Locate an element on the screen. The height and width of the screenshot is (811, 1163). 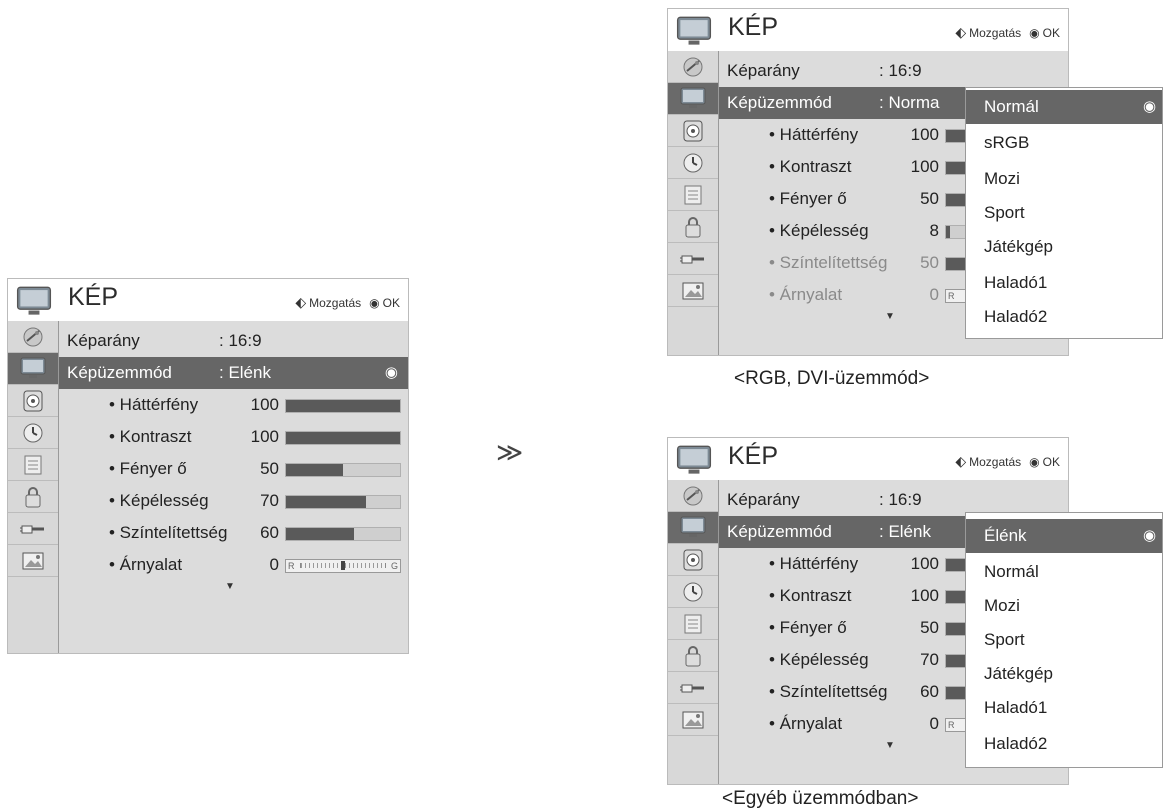
sharpness-fill is located at coordinates (948, 232).